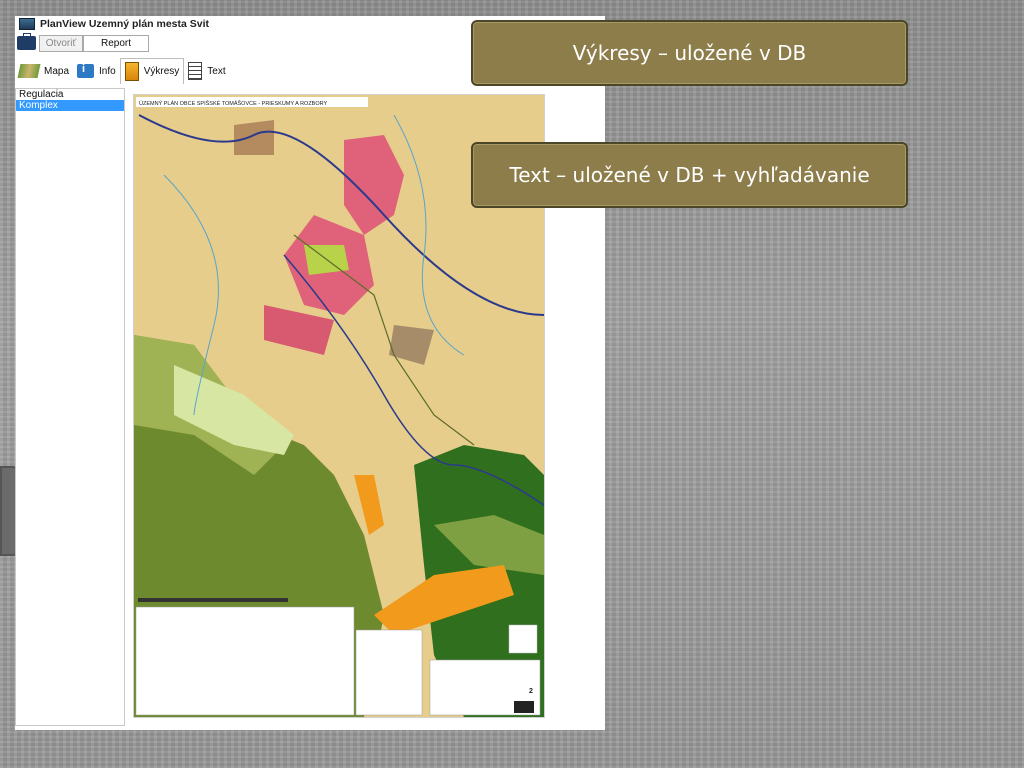 The width and height of the screenshot is (1024, 768). Describe the element at coordinates (206, 71) in the screenshot. I see `tab-text: Text` at that location.